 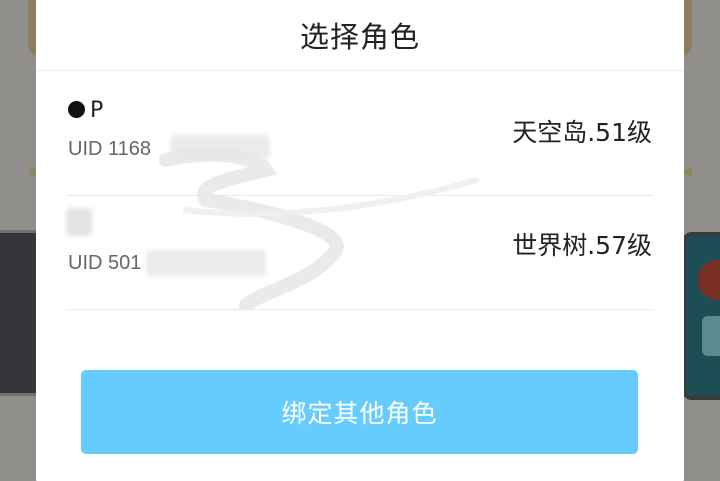 What do you see at coordinates (582, 132) in the screenshot?
I see `role-server-level: 天空岛.51级` at bounding box center [582, 132].